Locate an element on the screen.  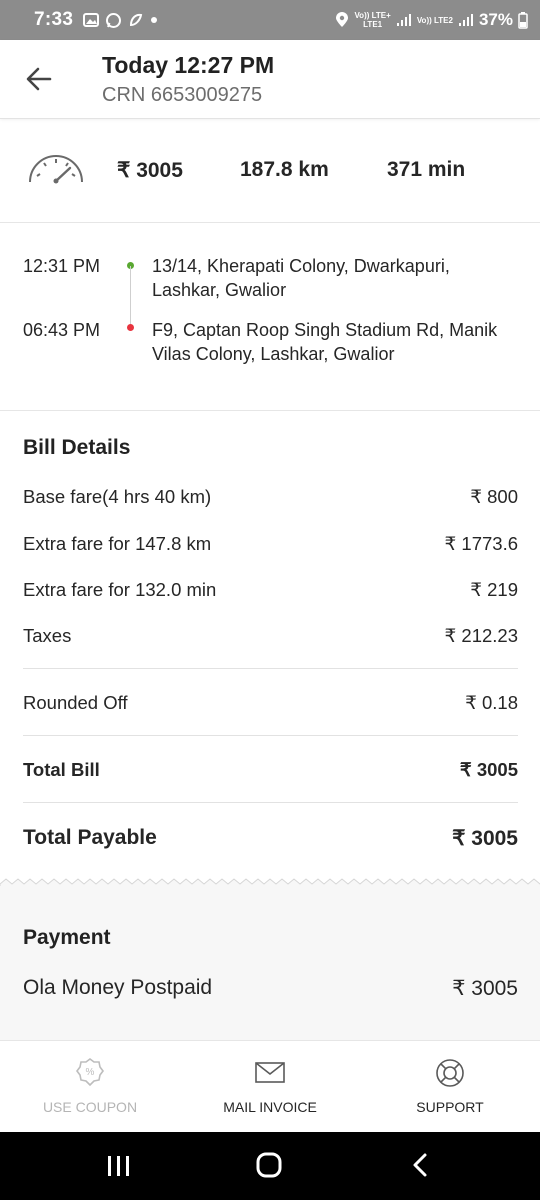
payment-section: Payment Ola Money Postpaid ₹ 3005 is located at coordinates (270, 963).